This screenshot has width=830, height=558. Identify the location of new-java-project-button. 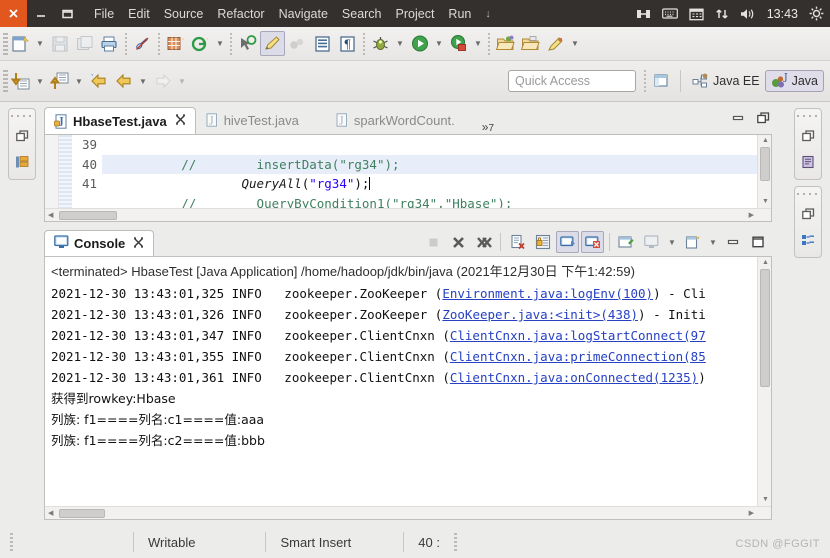
(175, 43).